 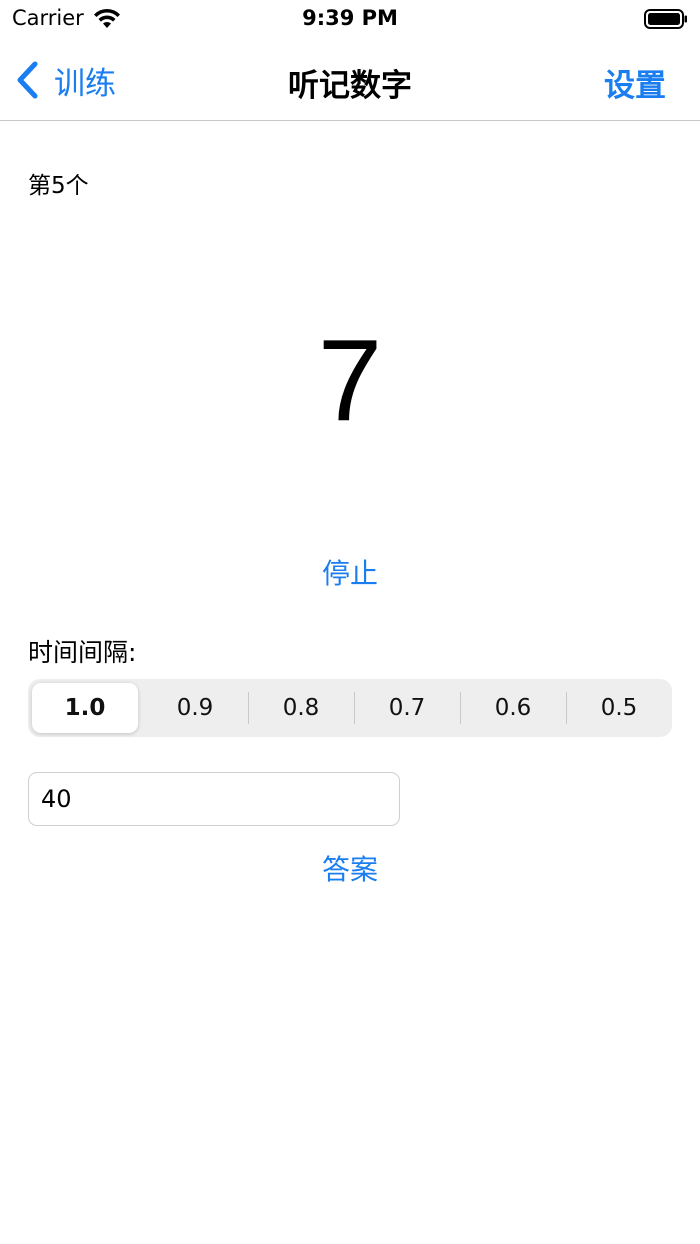 I want to click on interval-option: 0.8, so click(x=301, y=708).